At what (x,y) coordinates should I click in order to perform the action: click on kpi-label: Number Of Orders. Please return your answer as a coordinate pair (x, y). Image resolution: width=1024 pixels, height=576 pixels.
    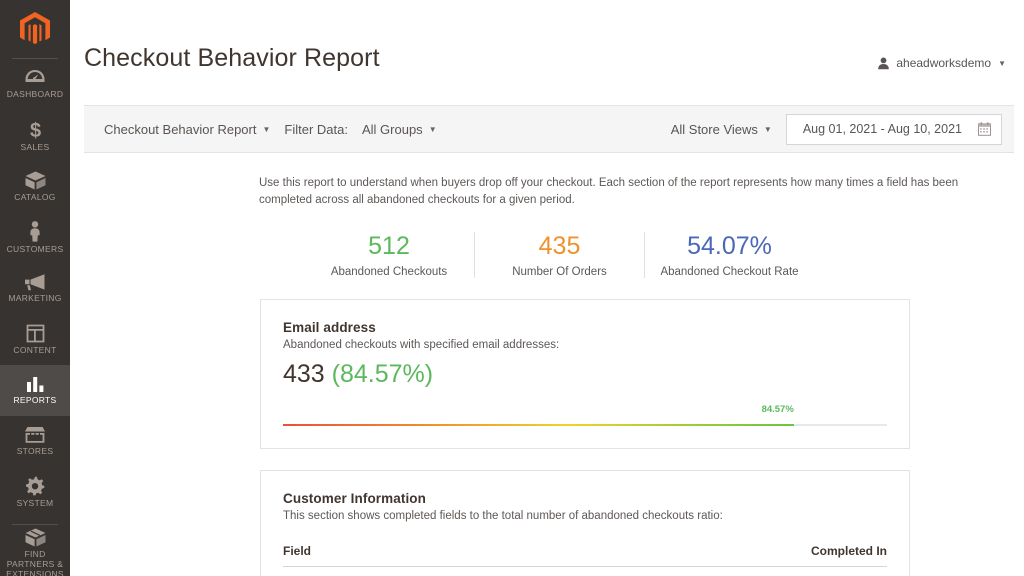
    Looking at the image, I should click on (559, 272).